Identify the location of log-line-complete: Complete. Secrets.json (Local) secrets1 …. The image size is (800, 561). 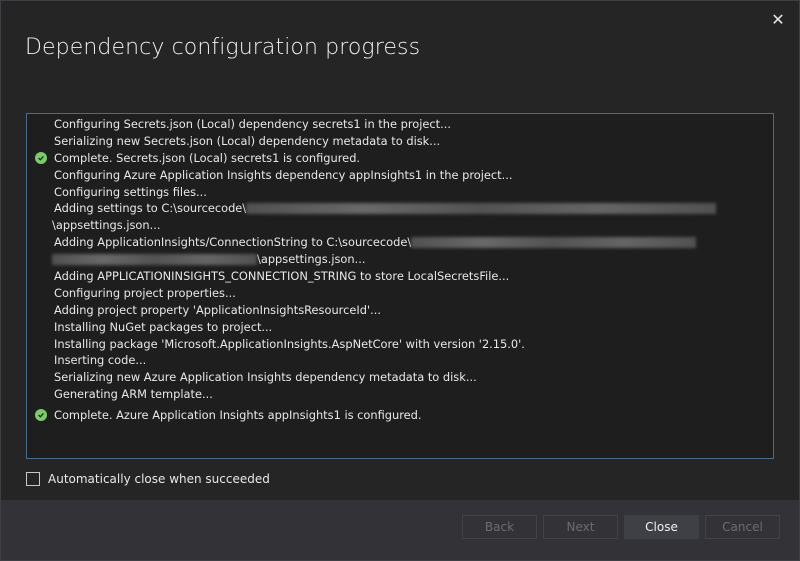
(400, 158).